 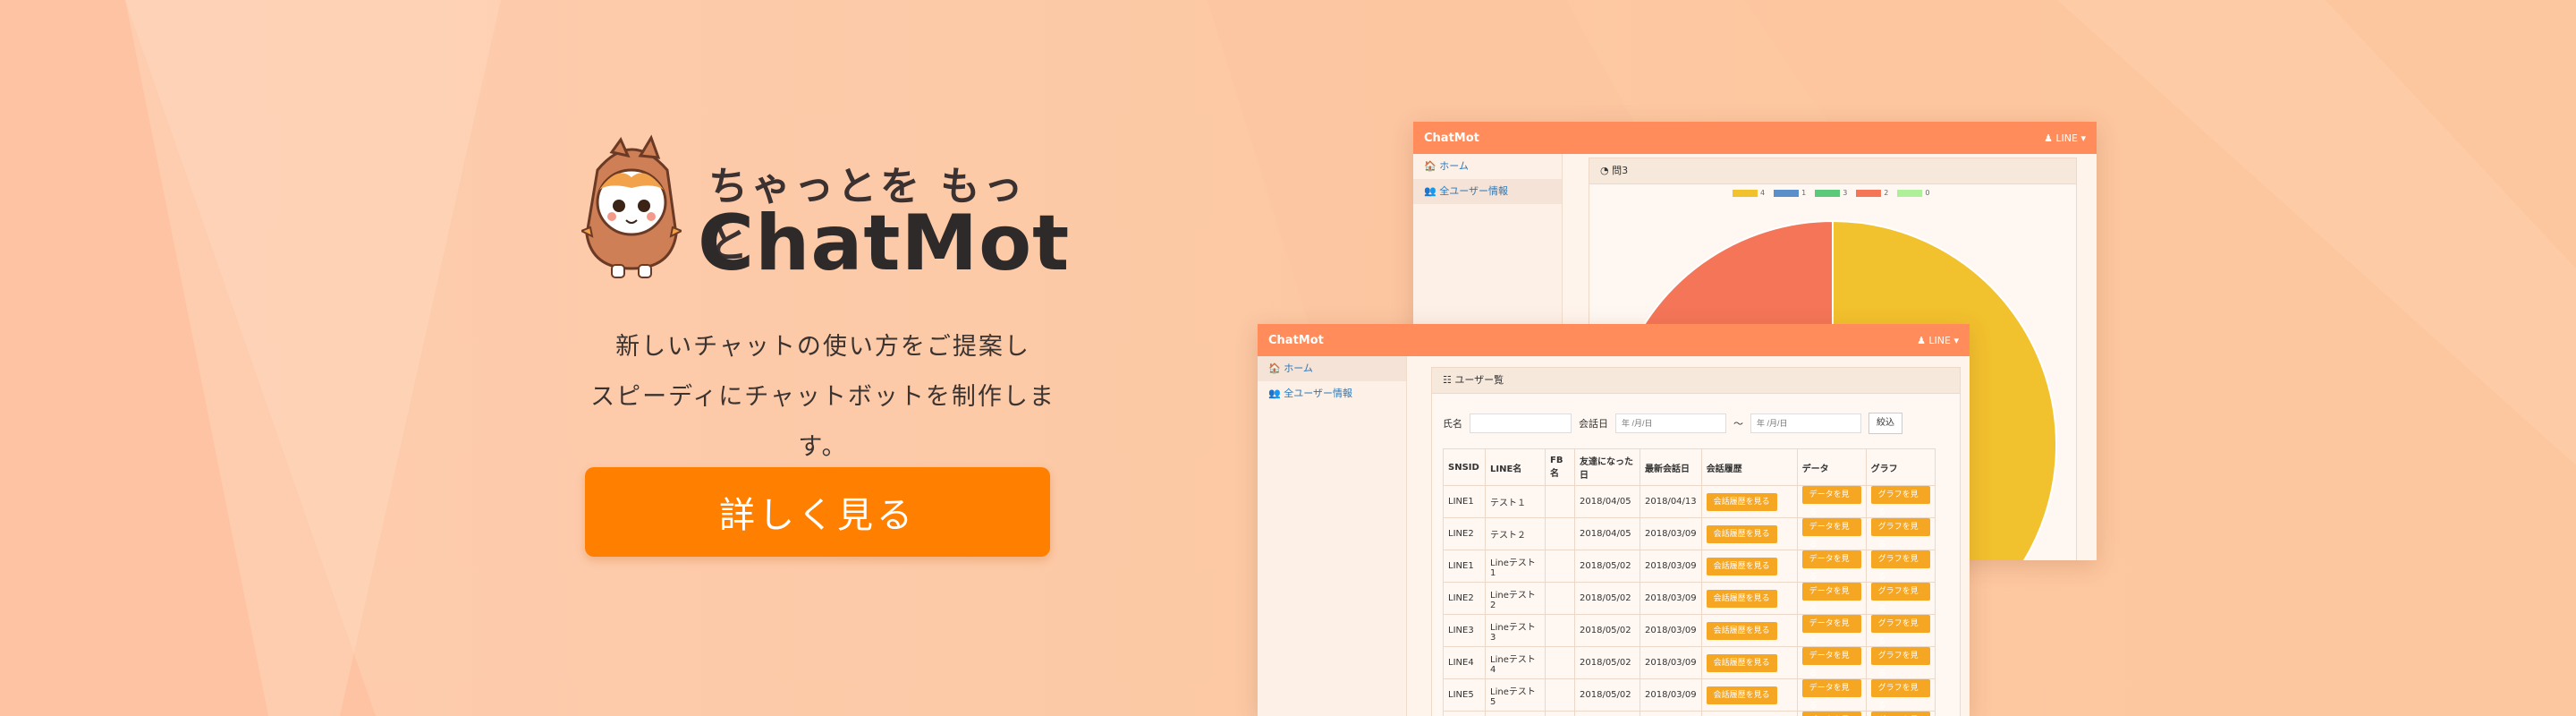 What do you see at coordinates (1464, 695) in the screenshot?
I see `table-cell: LINE5` at bounding box center [1464, 695].